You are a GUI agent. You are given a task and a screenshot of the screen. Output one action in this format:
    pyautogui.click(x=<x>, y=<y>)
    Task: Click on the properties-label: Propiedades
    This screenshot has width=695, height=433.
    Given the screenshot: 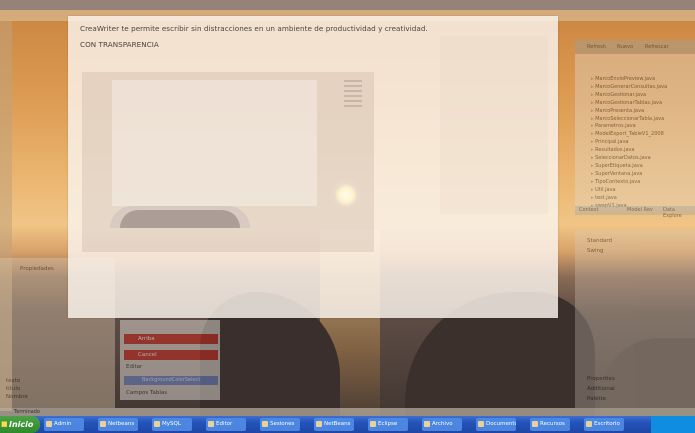 What is the action you would take?
    pyautogui.click(x=37, y=269)
    